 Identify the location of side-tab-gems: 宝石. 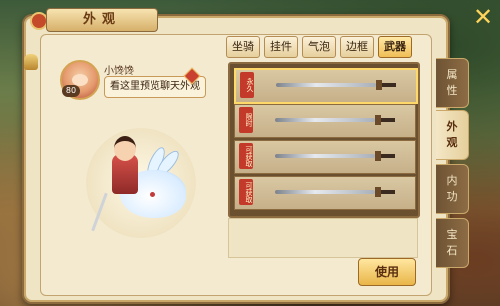
(452, 243).